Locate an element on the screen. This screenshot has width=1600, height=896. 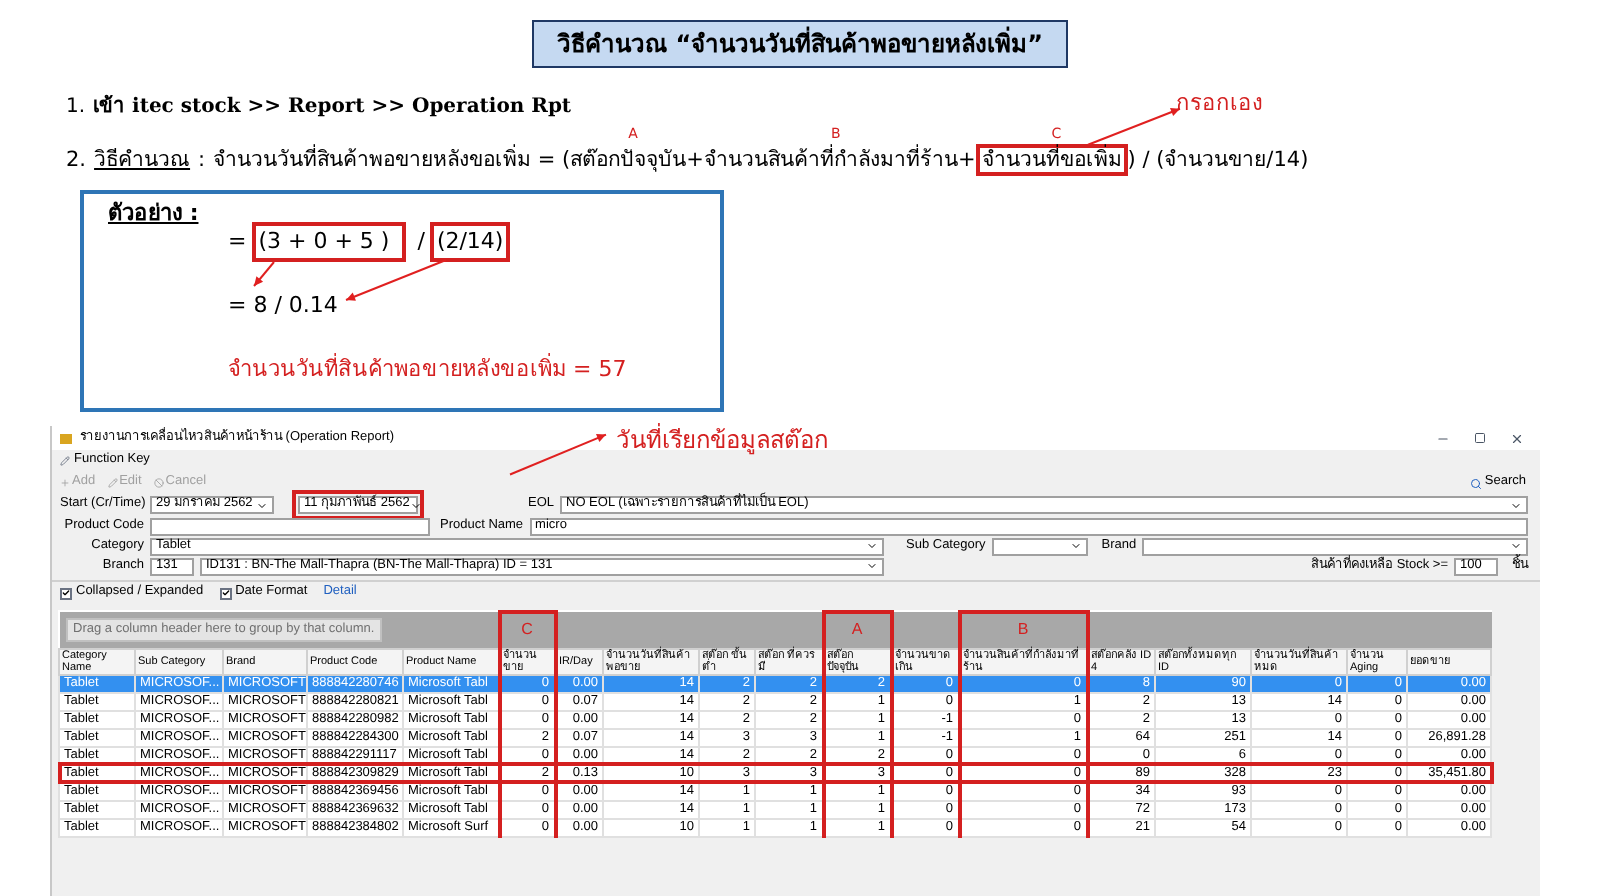
search-icon is located at coordinates (1476, 483).